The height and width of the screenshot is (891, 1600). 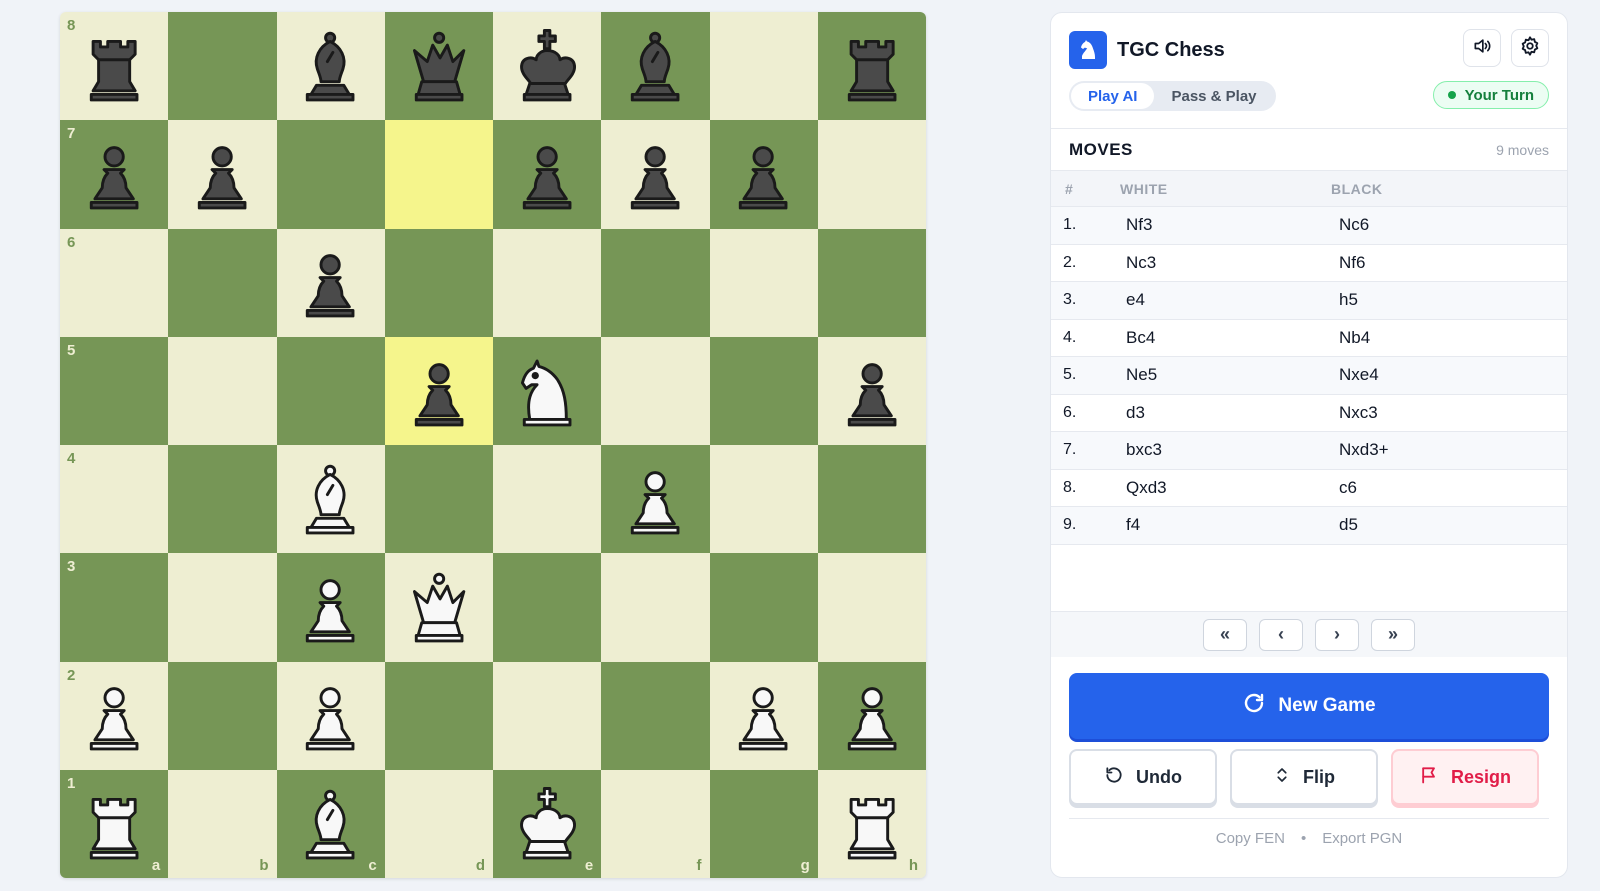 I want to click on square-g4, so click(x=763, y=499).